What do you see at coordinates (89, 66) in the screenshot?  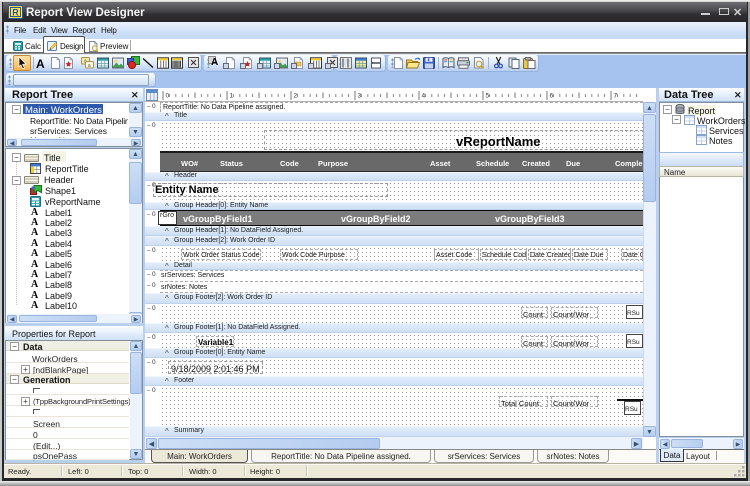 I see `svg-text: a` at bounding box center [89, 66].